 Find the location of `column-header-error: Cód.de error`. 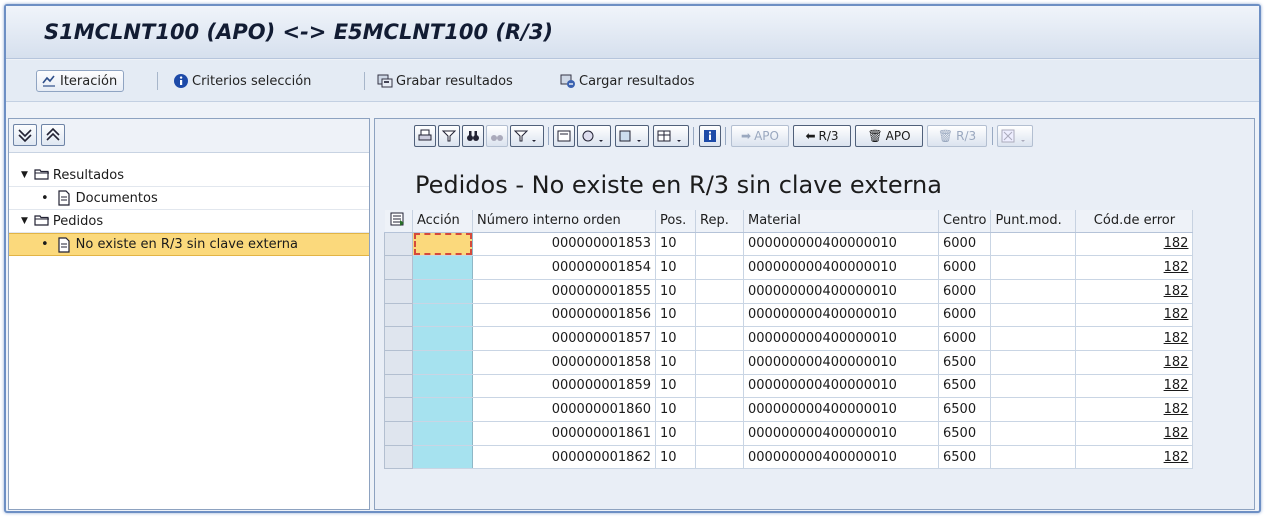

column-header-error: Cód.de error is located at coordinates (1134, 221).